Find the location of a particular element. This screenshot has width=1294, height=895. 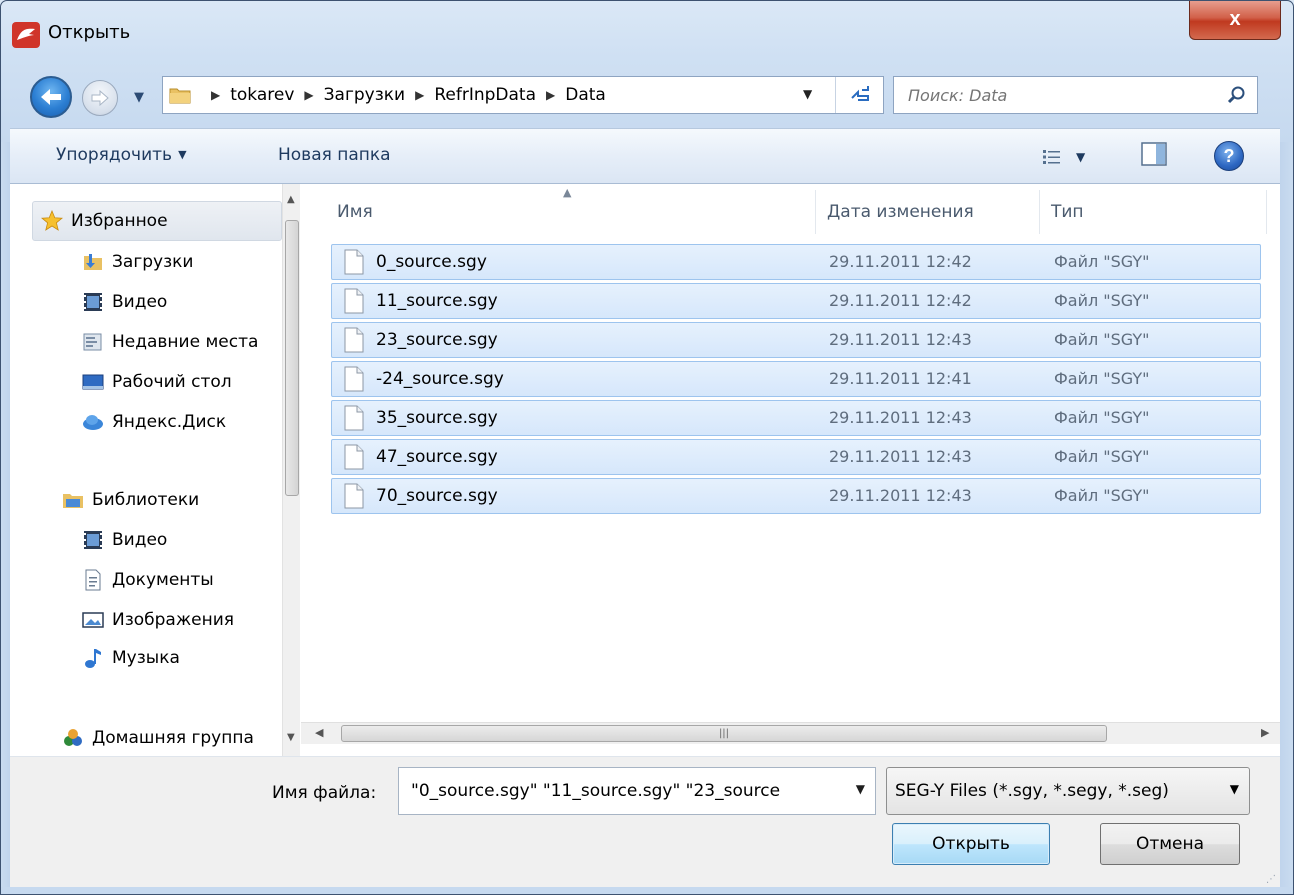

file-name: 70_source.sgy is located at coordinates (437, 496).